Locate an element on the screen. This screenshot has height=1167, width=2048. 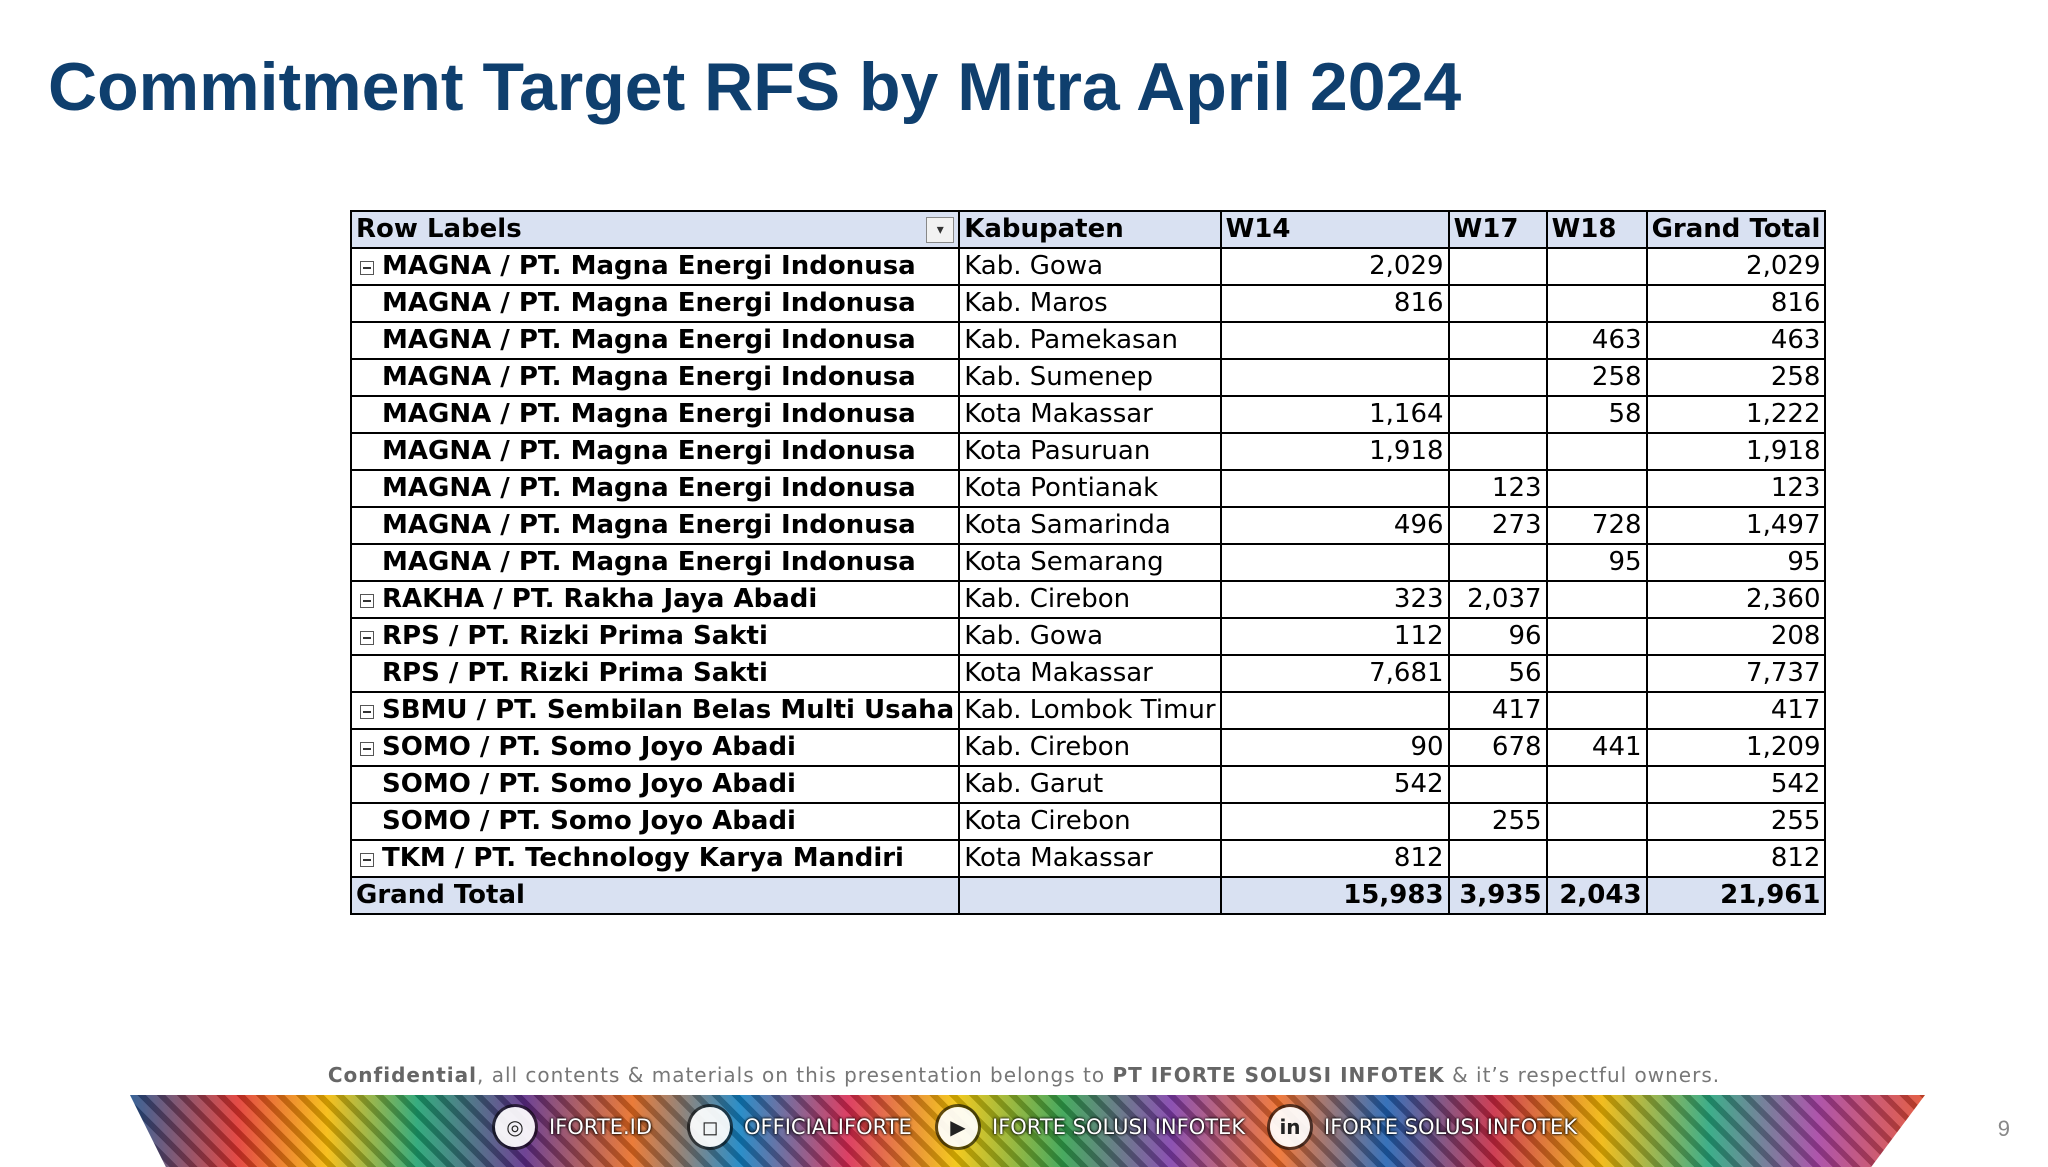
kabupaten-cell: Kab. Cirebon is located at coordinates (1090, 599).